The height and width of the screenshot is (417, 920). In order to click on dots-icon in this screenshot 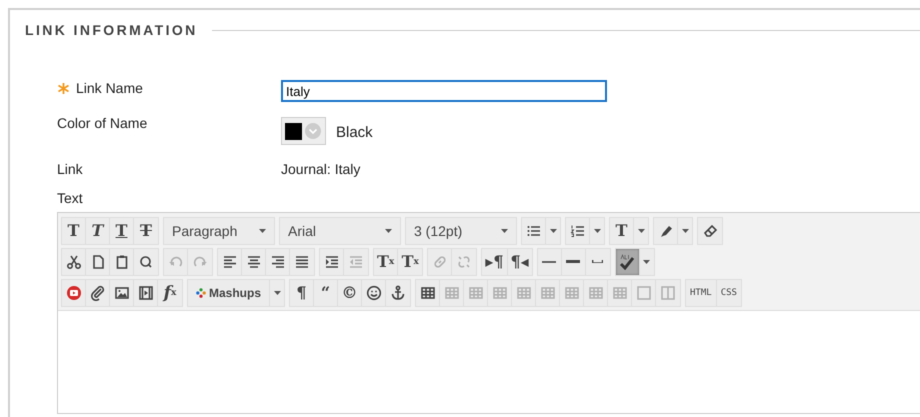, I will do `click(201, 293)`.